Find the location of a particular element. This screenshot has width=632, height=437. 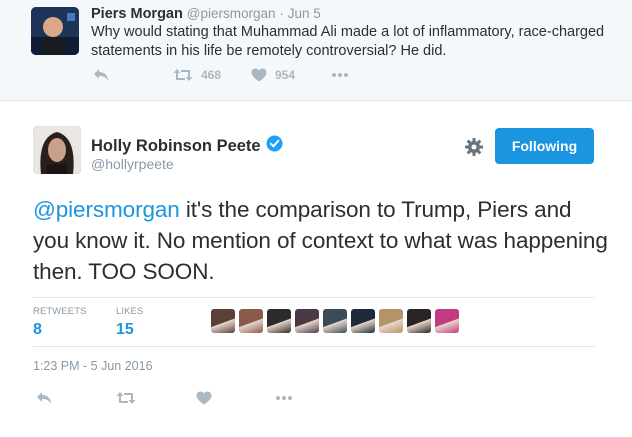

likes-stat: LIKES 15 is located at coordinates (129, 322).